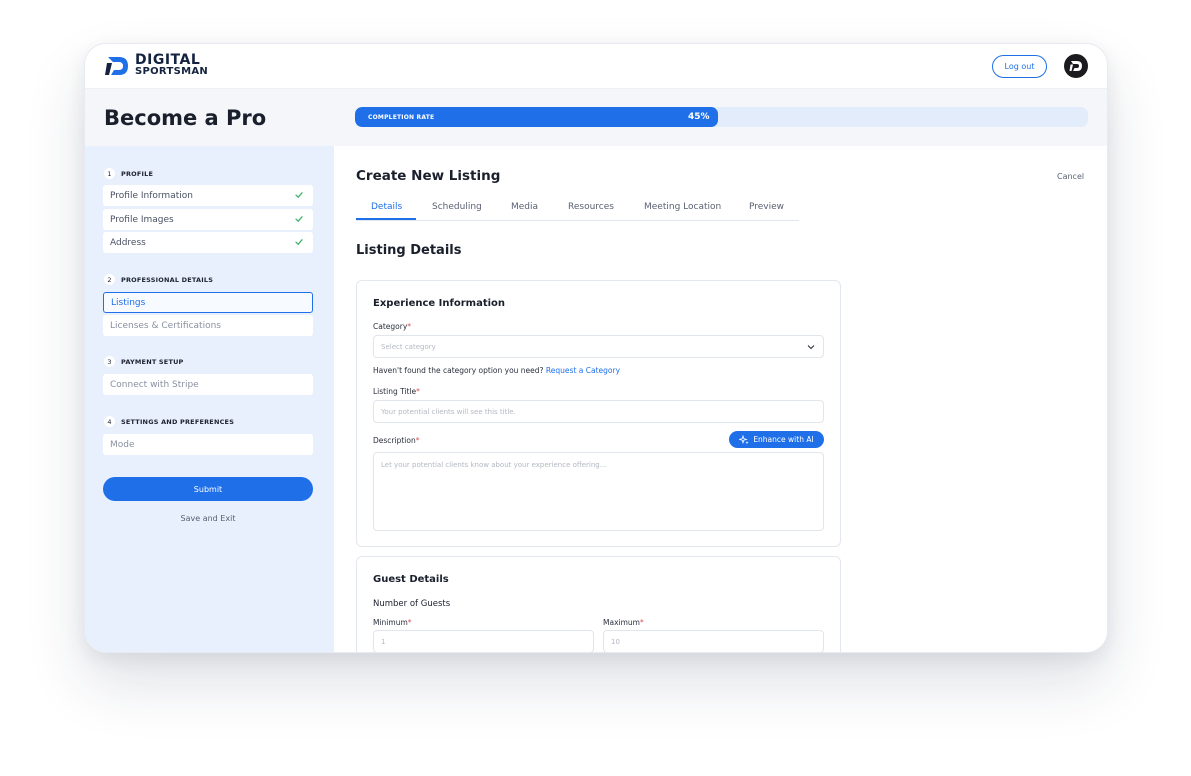 The image size is (1191, 776). I want to click on section-title: PAYMENT SETUP, so click(152, 361).